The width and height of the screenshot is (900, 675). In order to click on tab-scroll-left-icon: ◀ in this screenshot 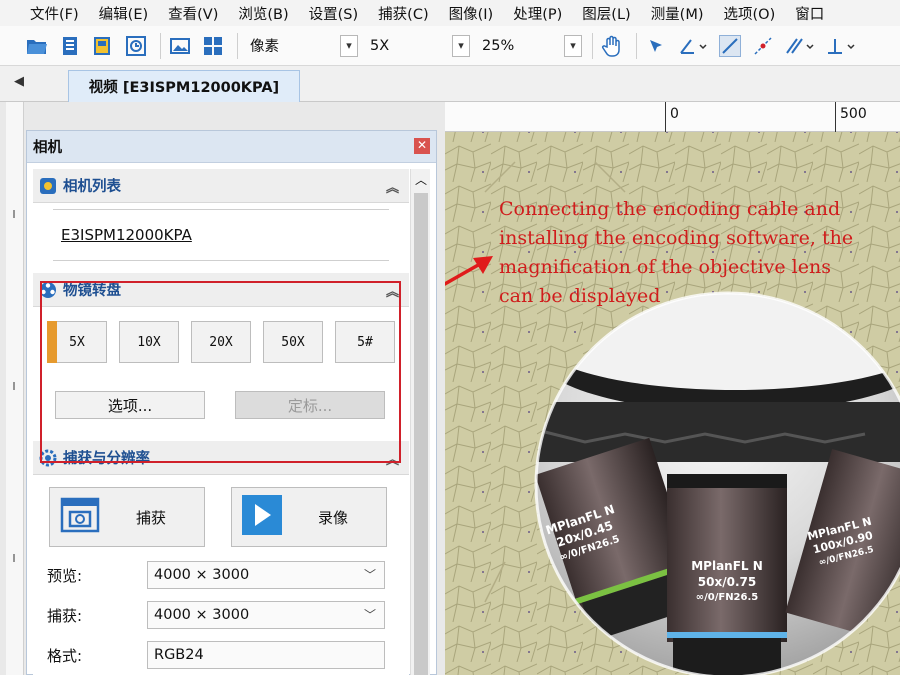, I will do `click(19, 81)`.